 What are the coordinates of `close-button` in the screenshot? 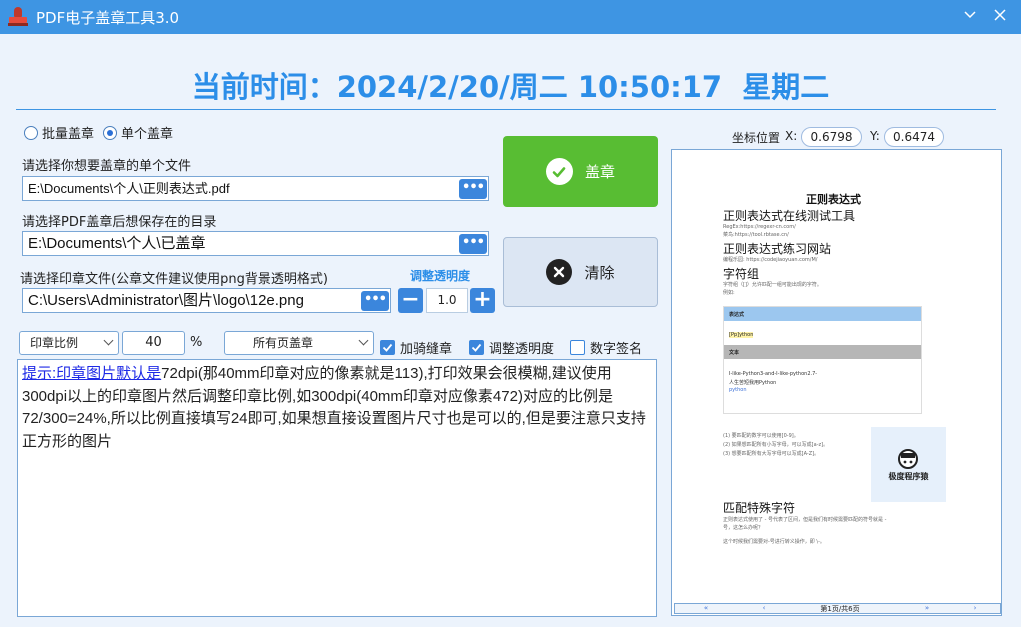 It's located at (1000, 17).